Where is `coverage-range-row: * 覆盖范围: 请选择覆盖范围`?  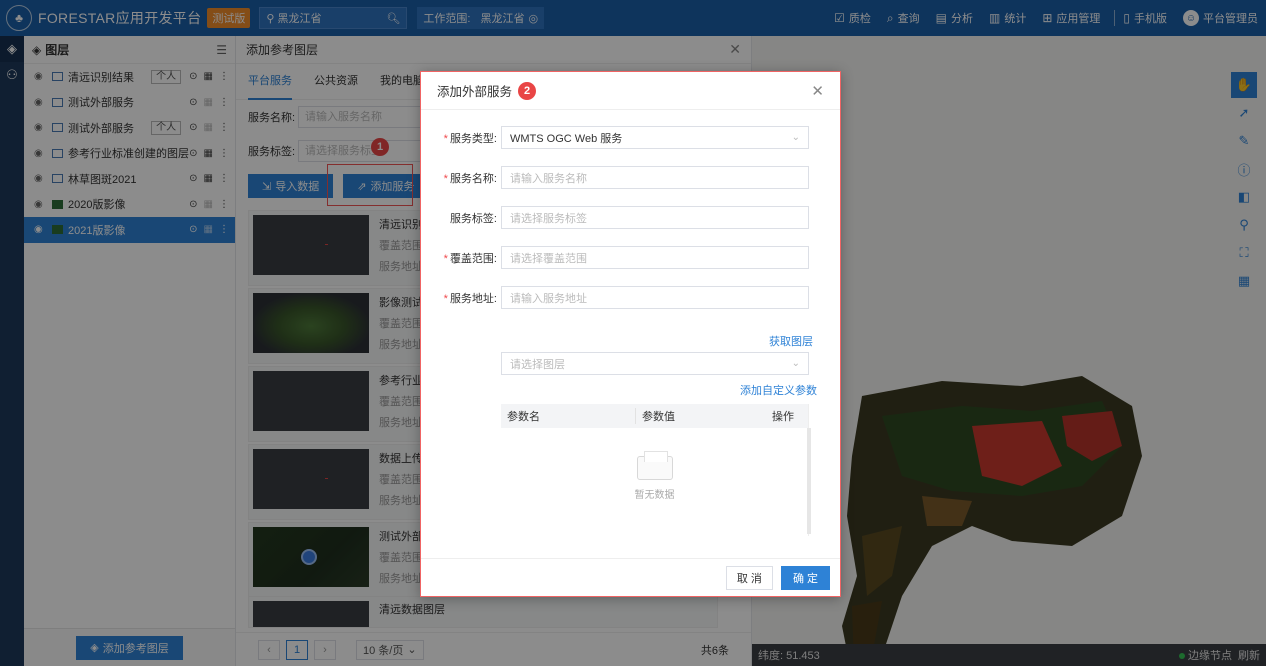 coverage-range-row: * 覆盖范围: 请选择覆盖范围 is located at coordinates (615, 257).